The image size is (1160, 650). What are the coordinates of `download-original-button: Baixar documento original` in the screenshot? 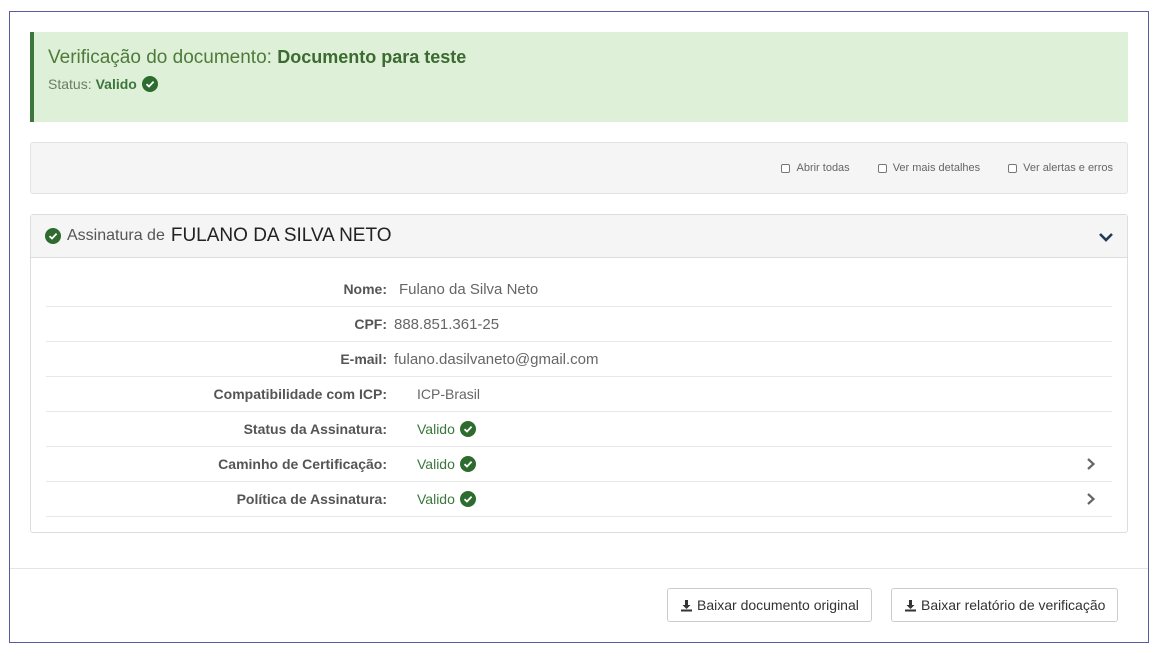 It's located at (769, 605).